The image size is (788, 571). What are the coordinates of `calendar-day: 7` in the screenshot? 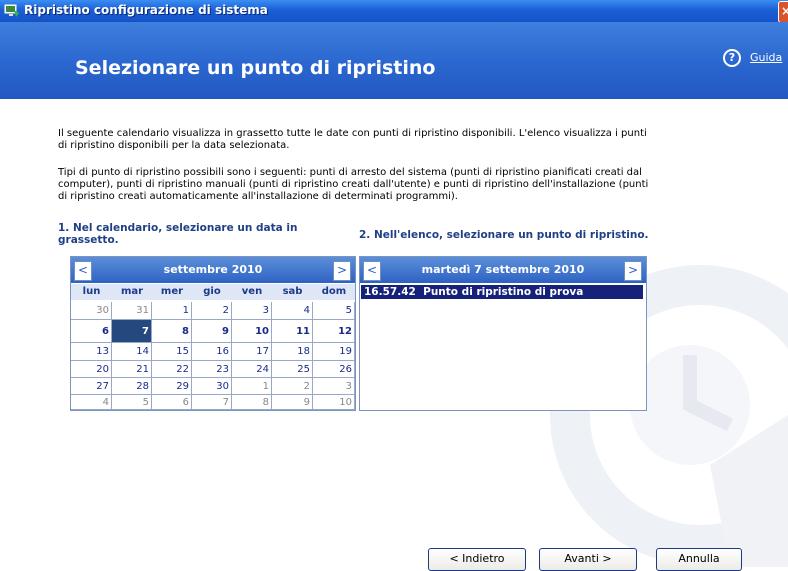 It's located at (212, 402).